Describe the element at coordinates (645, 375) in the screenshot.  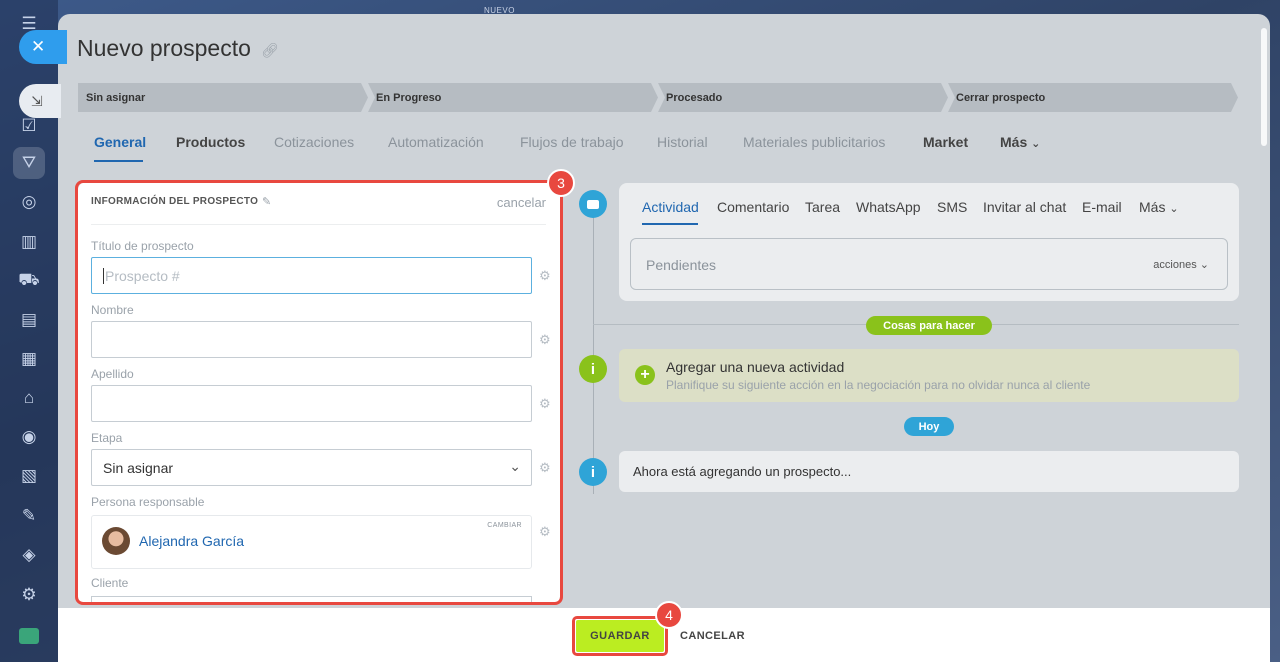
I see `plus-icon: +` at that location.